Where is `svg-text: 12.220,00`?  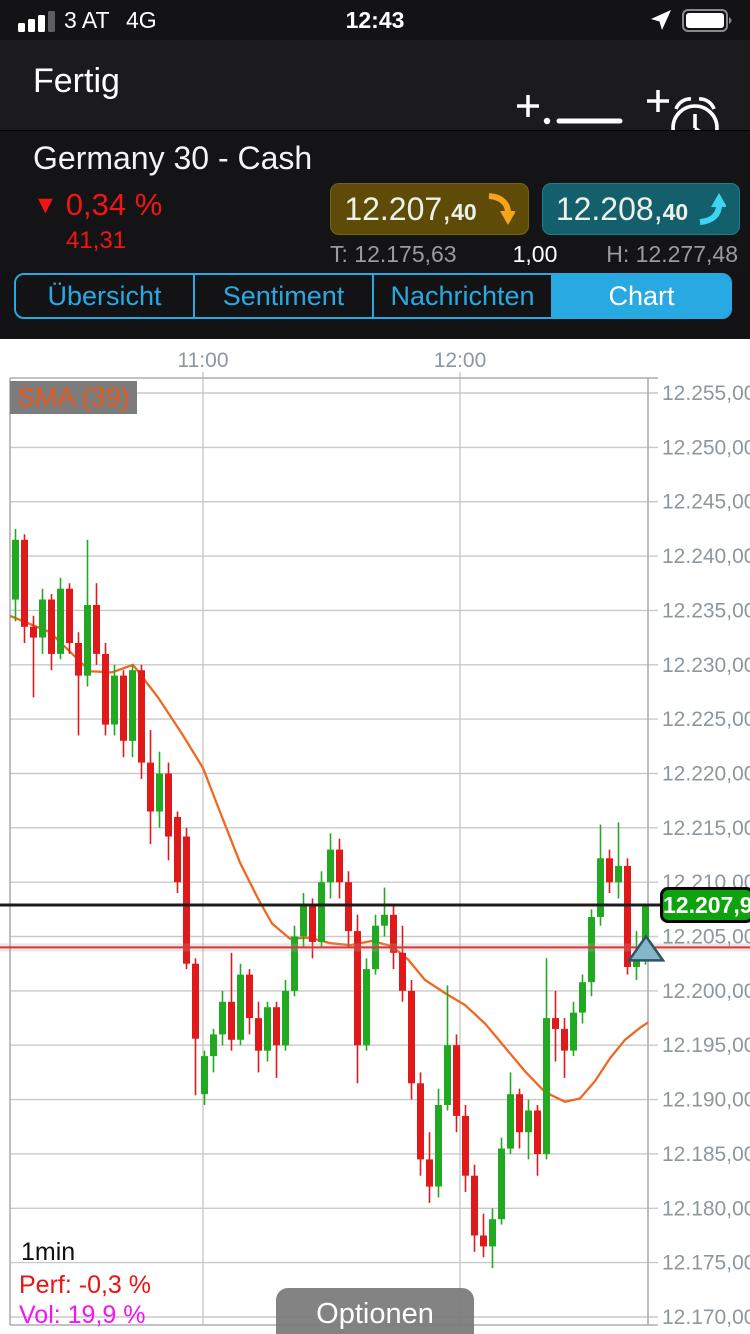 svg-text: 12.220,00 is located at coordinates (706, 774).